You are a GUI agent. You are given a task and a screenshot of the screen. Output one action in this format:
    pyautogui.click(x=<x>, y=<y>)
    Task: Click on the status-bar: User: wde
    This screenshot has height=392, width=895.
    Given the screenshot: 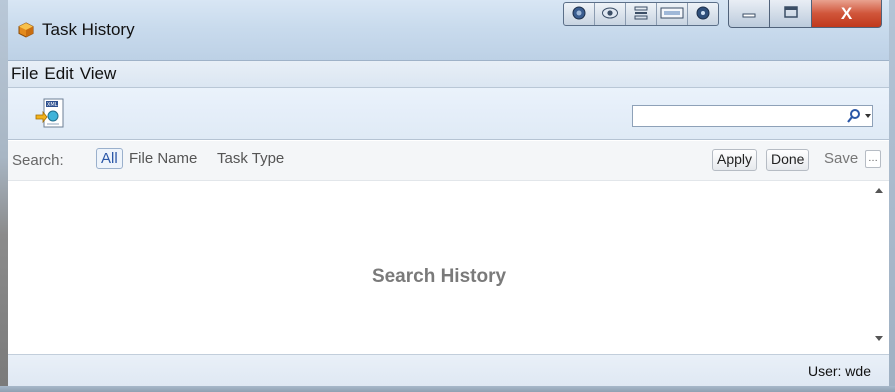 What is the action you would take?
    pyautogui.click(x=448, y=370)
    